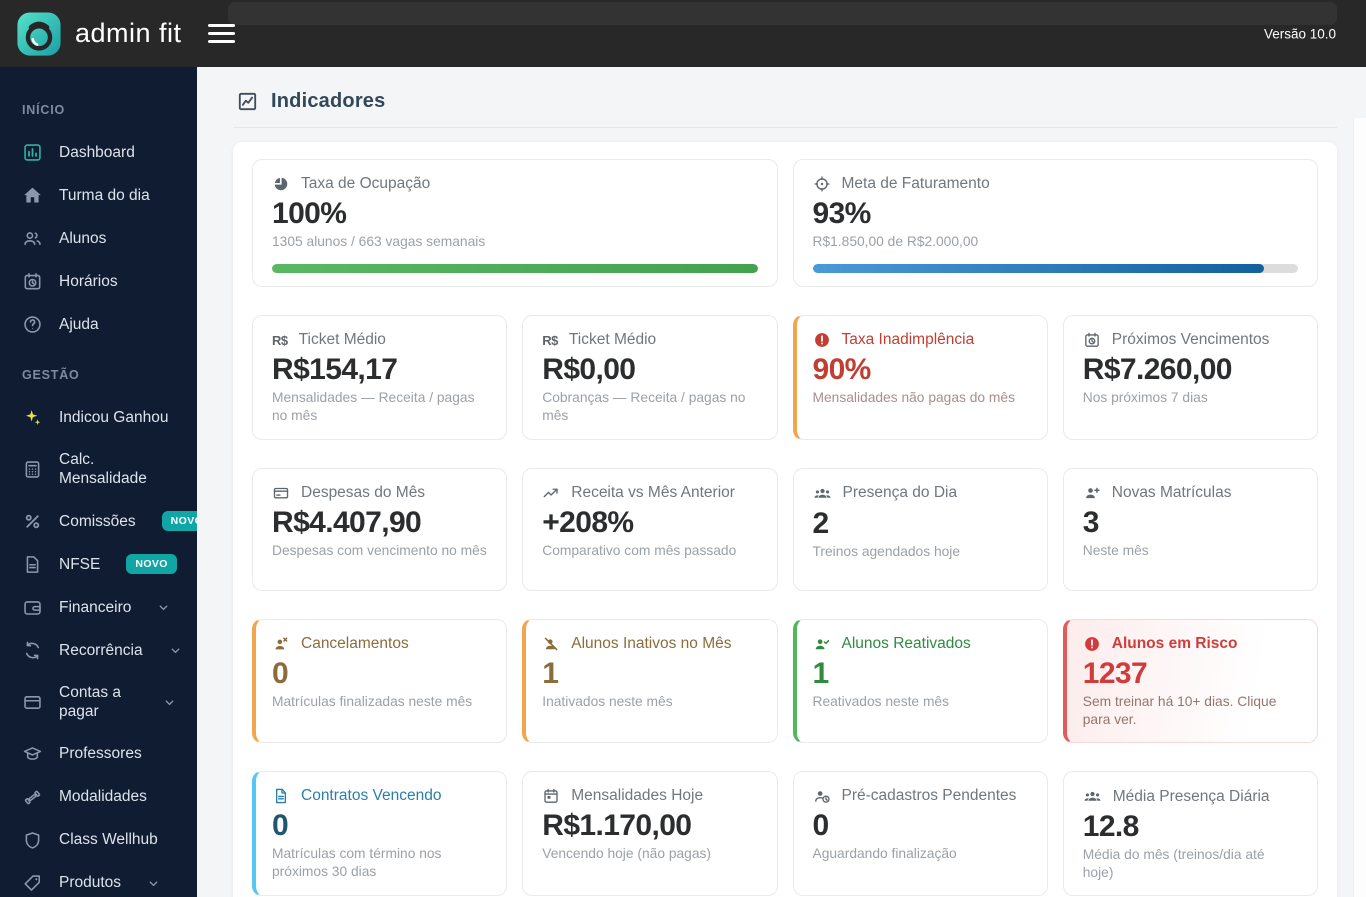 This screenshot has height=897, width=1366. I want to click on card-title: Presença do Dia, so click(900, 493).